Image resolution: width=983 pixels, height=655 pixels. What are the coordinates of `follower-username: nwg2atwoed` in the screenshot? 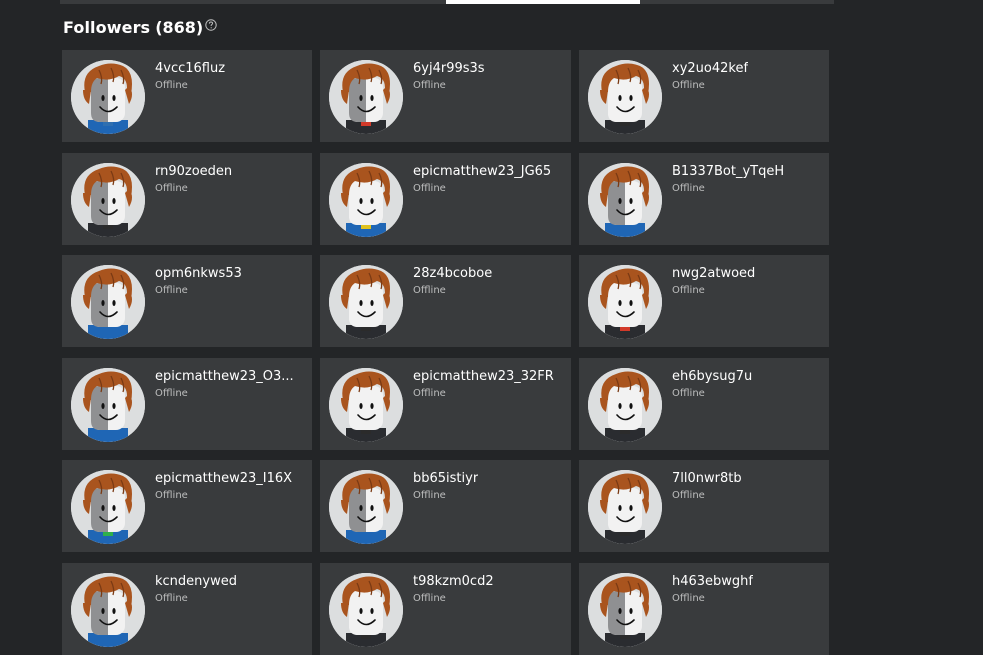 It's located at (713, 273).